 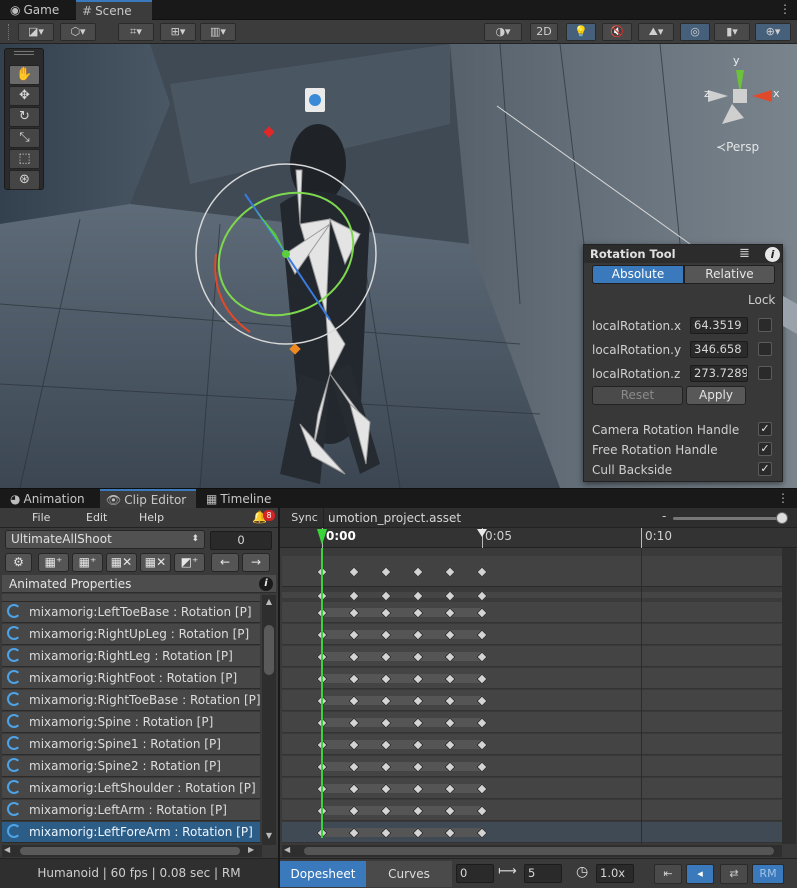 What do you see at coordinates (256, 562) in the screenshot?
I see `arrow-right-icon: →` at bounding box center [256, 562].